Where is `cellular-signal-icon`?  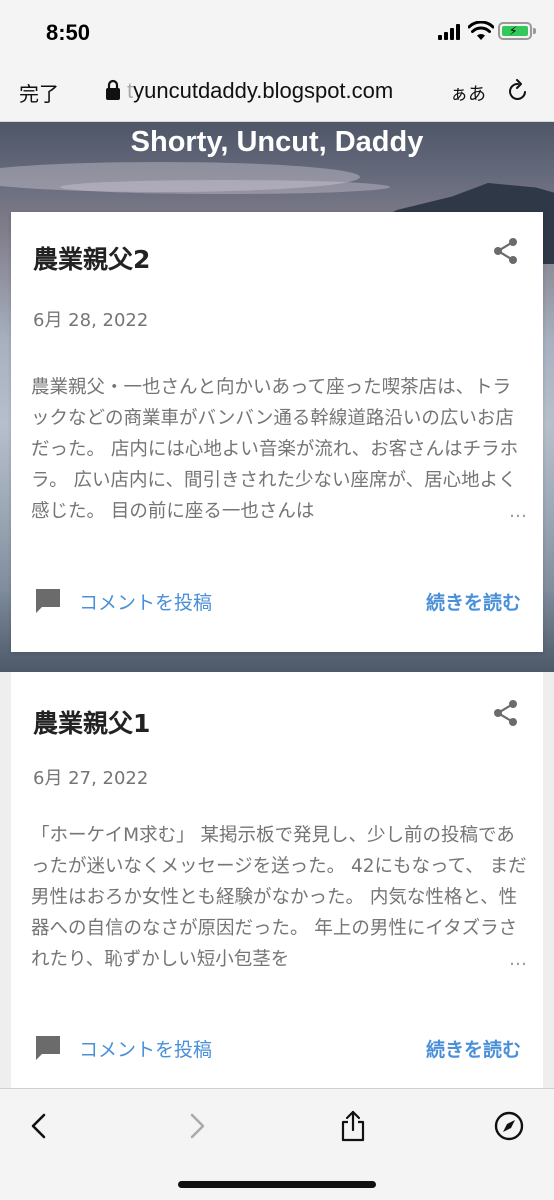
cellular-signal-icon is located at coordinates (450, 32).